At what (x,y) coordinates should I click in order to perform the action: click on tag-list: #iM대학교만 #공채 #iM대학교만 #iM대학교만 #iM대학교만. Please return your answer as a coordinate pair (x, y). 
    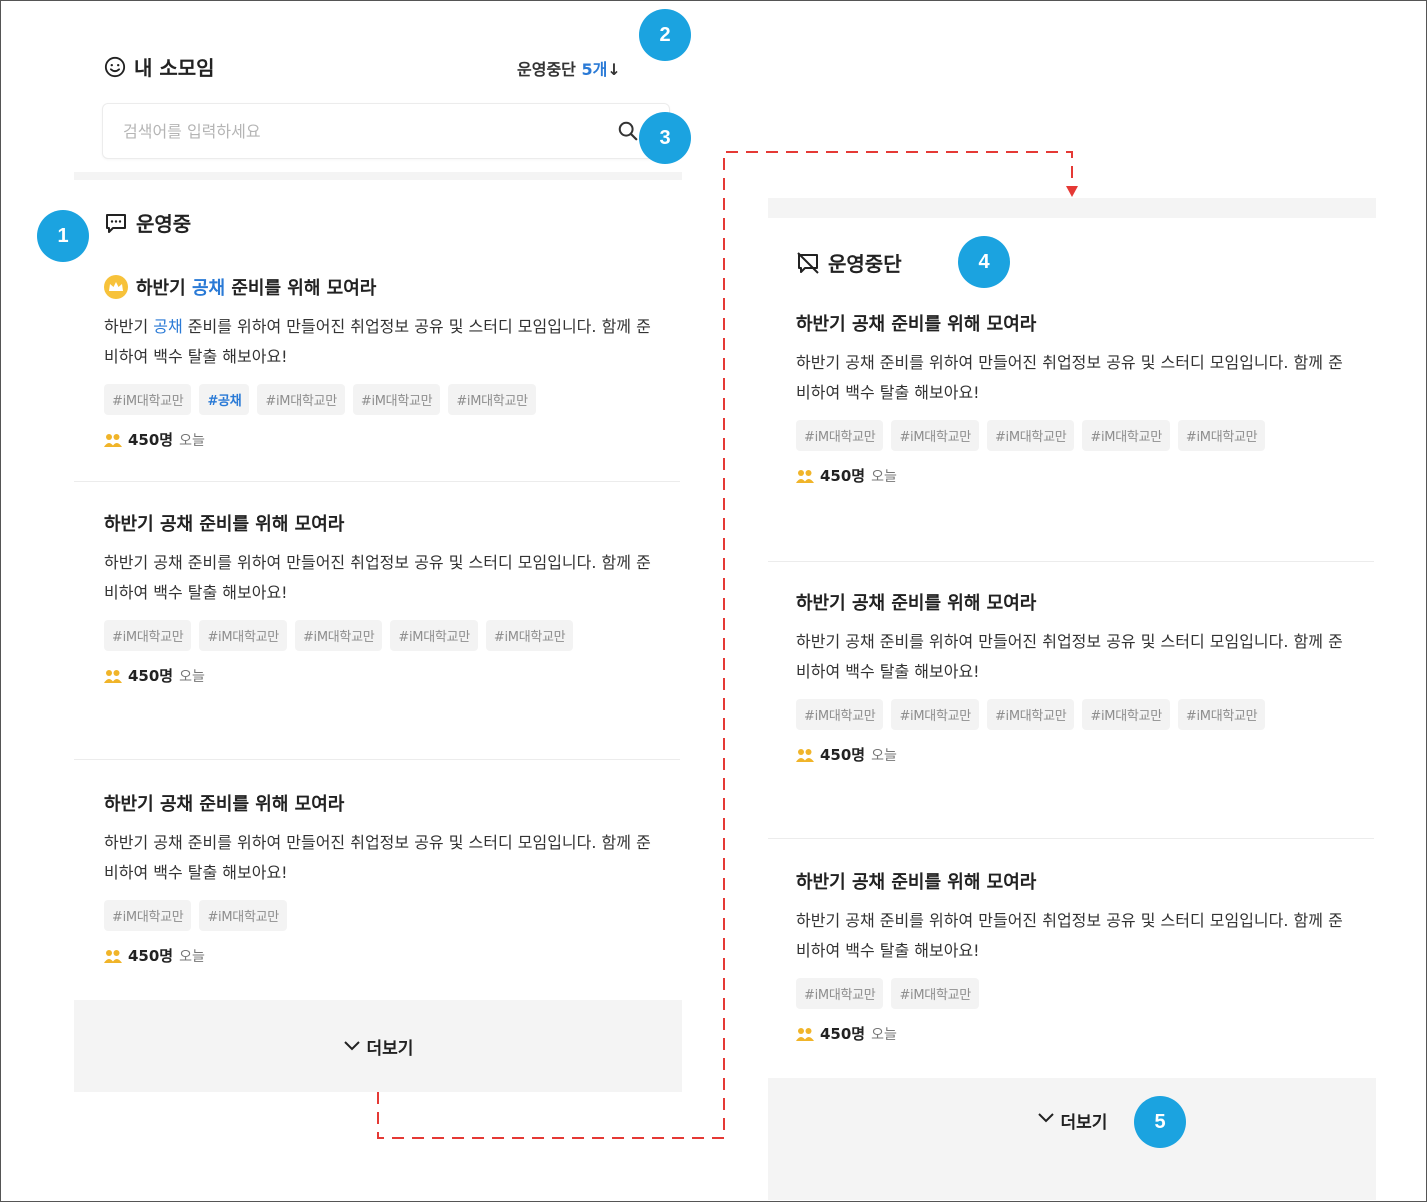
    Looking at the image, I should click on (384, 399).